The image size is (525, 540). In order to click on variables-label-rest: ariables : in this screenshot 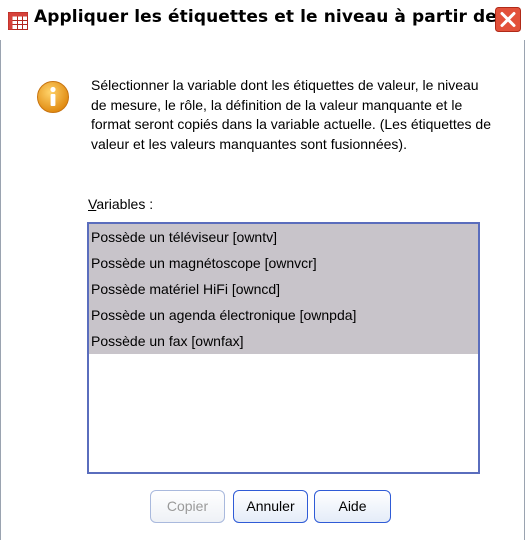, I will do `click(125, 204)`.